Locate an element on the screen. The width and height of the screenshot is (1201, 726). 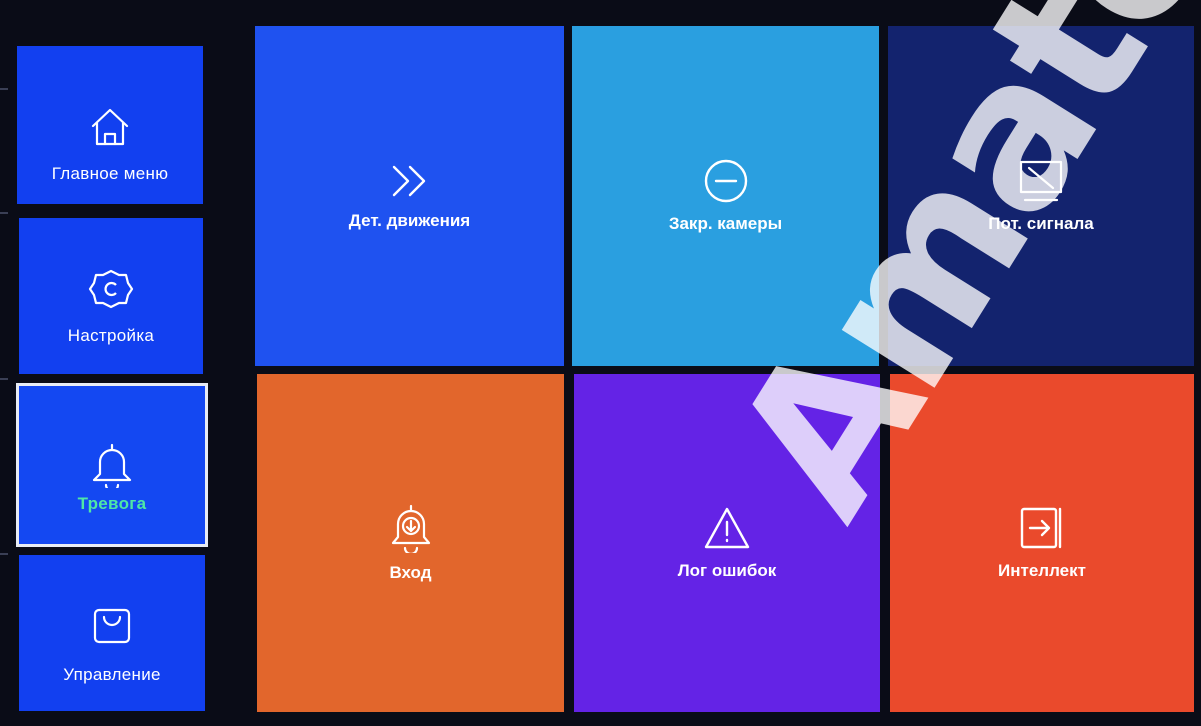
bag-icon is located at coordinates (112, 626).